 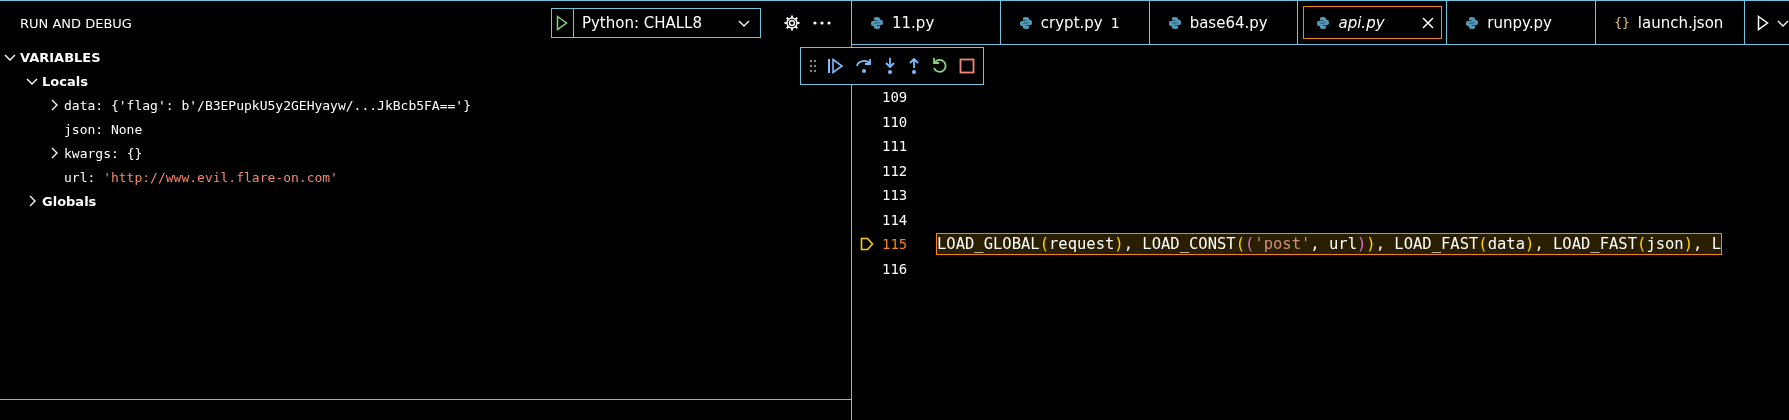 What do you see at coordinates (792, 23) in the screenshot?
I see `settings-icon` at bounding box center [792, 23].